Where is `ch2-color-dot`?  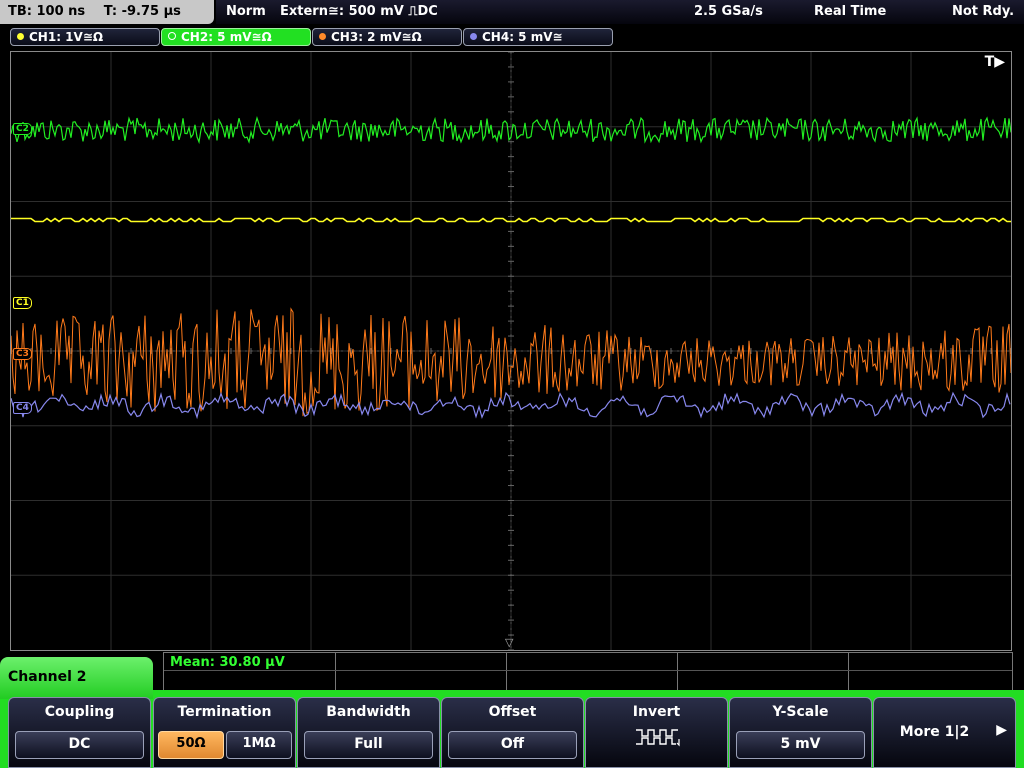 ch2-color-dot is located at coordinates (172, 36).